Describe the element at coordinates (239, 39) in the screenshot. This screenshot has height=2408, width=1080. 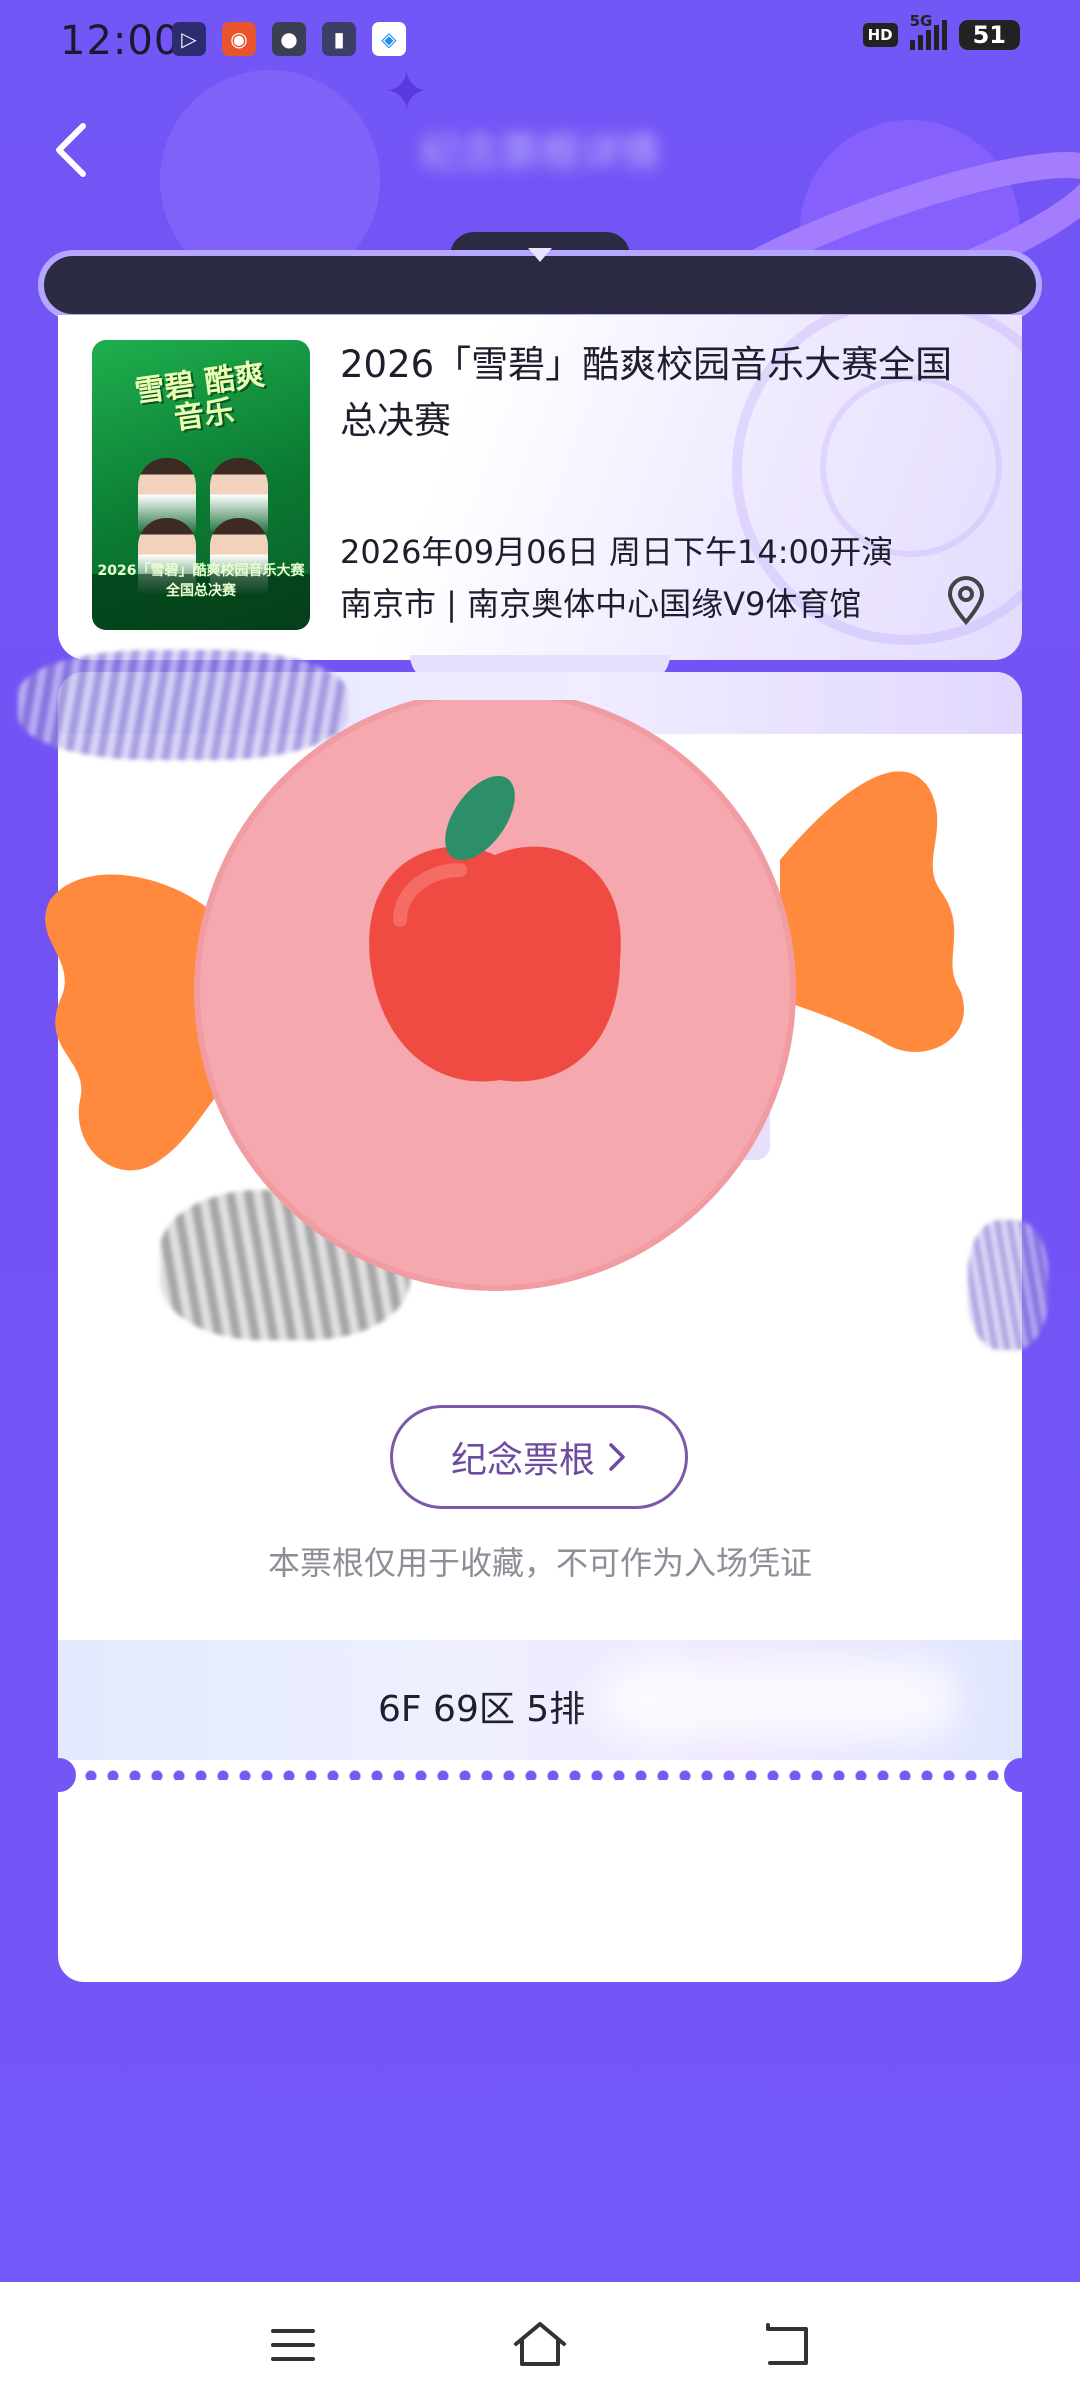
I see `weibo-icon: ◉` at that location.